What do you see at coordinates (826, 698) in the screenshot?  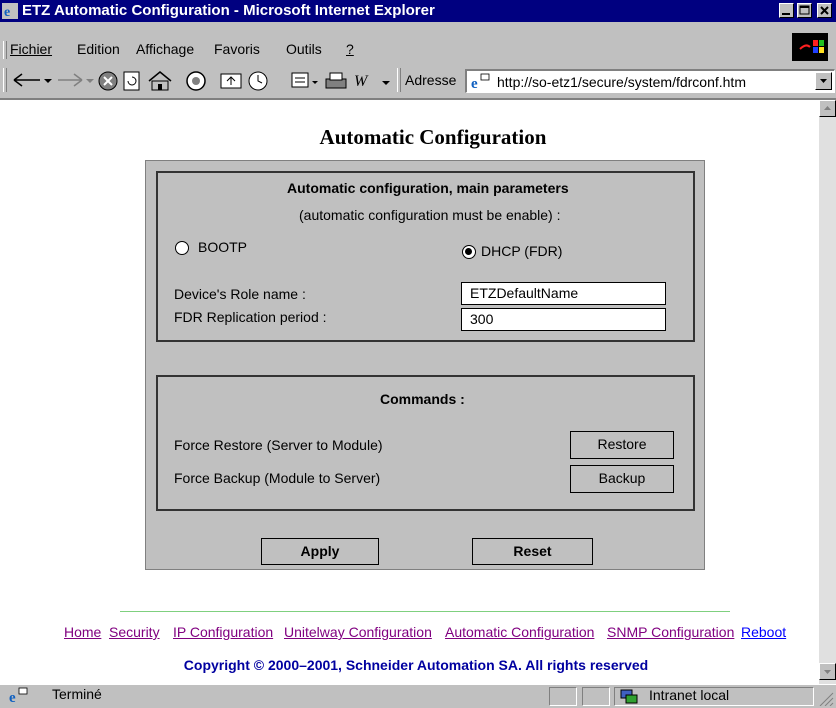 I see `resize-grip-icon` at bounding box center [826, 698].